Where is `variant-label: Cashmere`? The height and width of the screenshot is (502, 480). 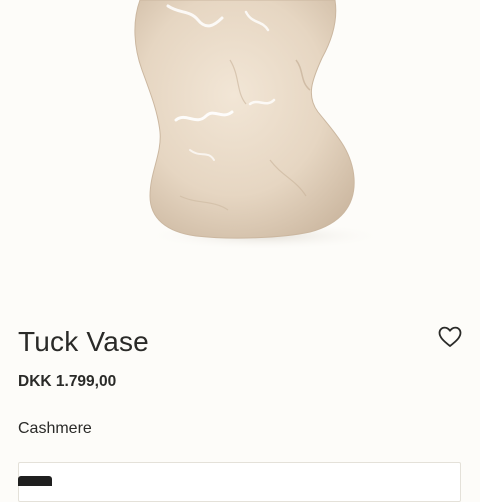
variant-label: Cashmere is located at coordinates (55, 428).